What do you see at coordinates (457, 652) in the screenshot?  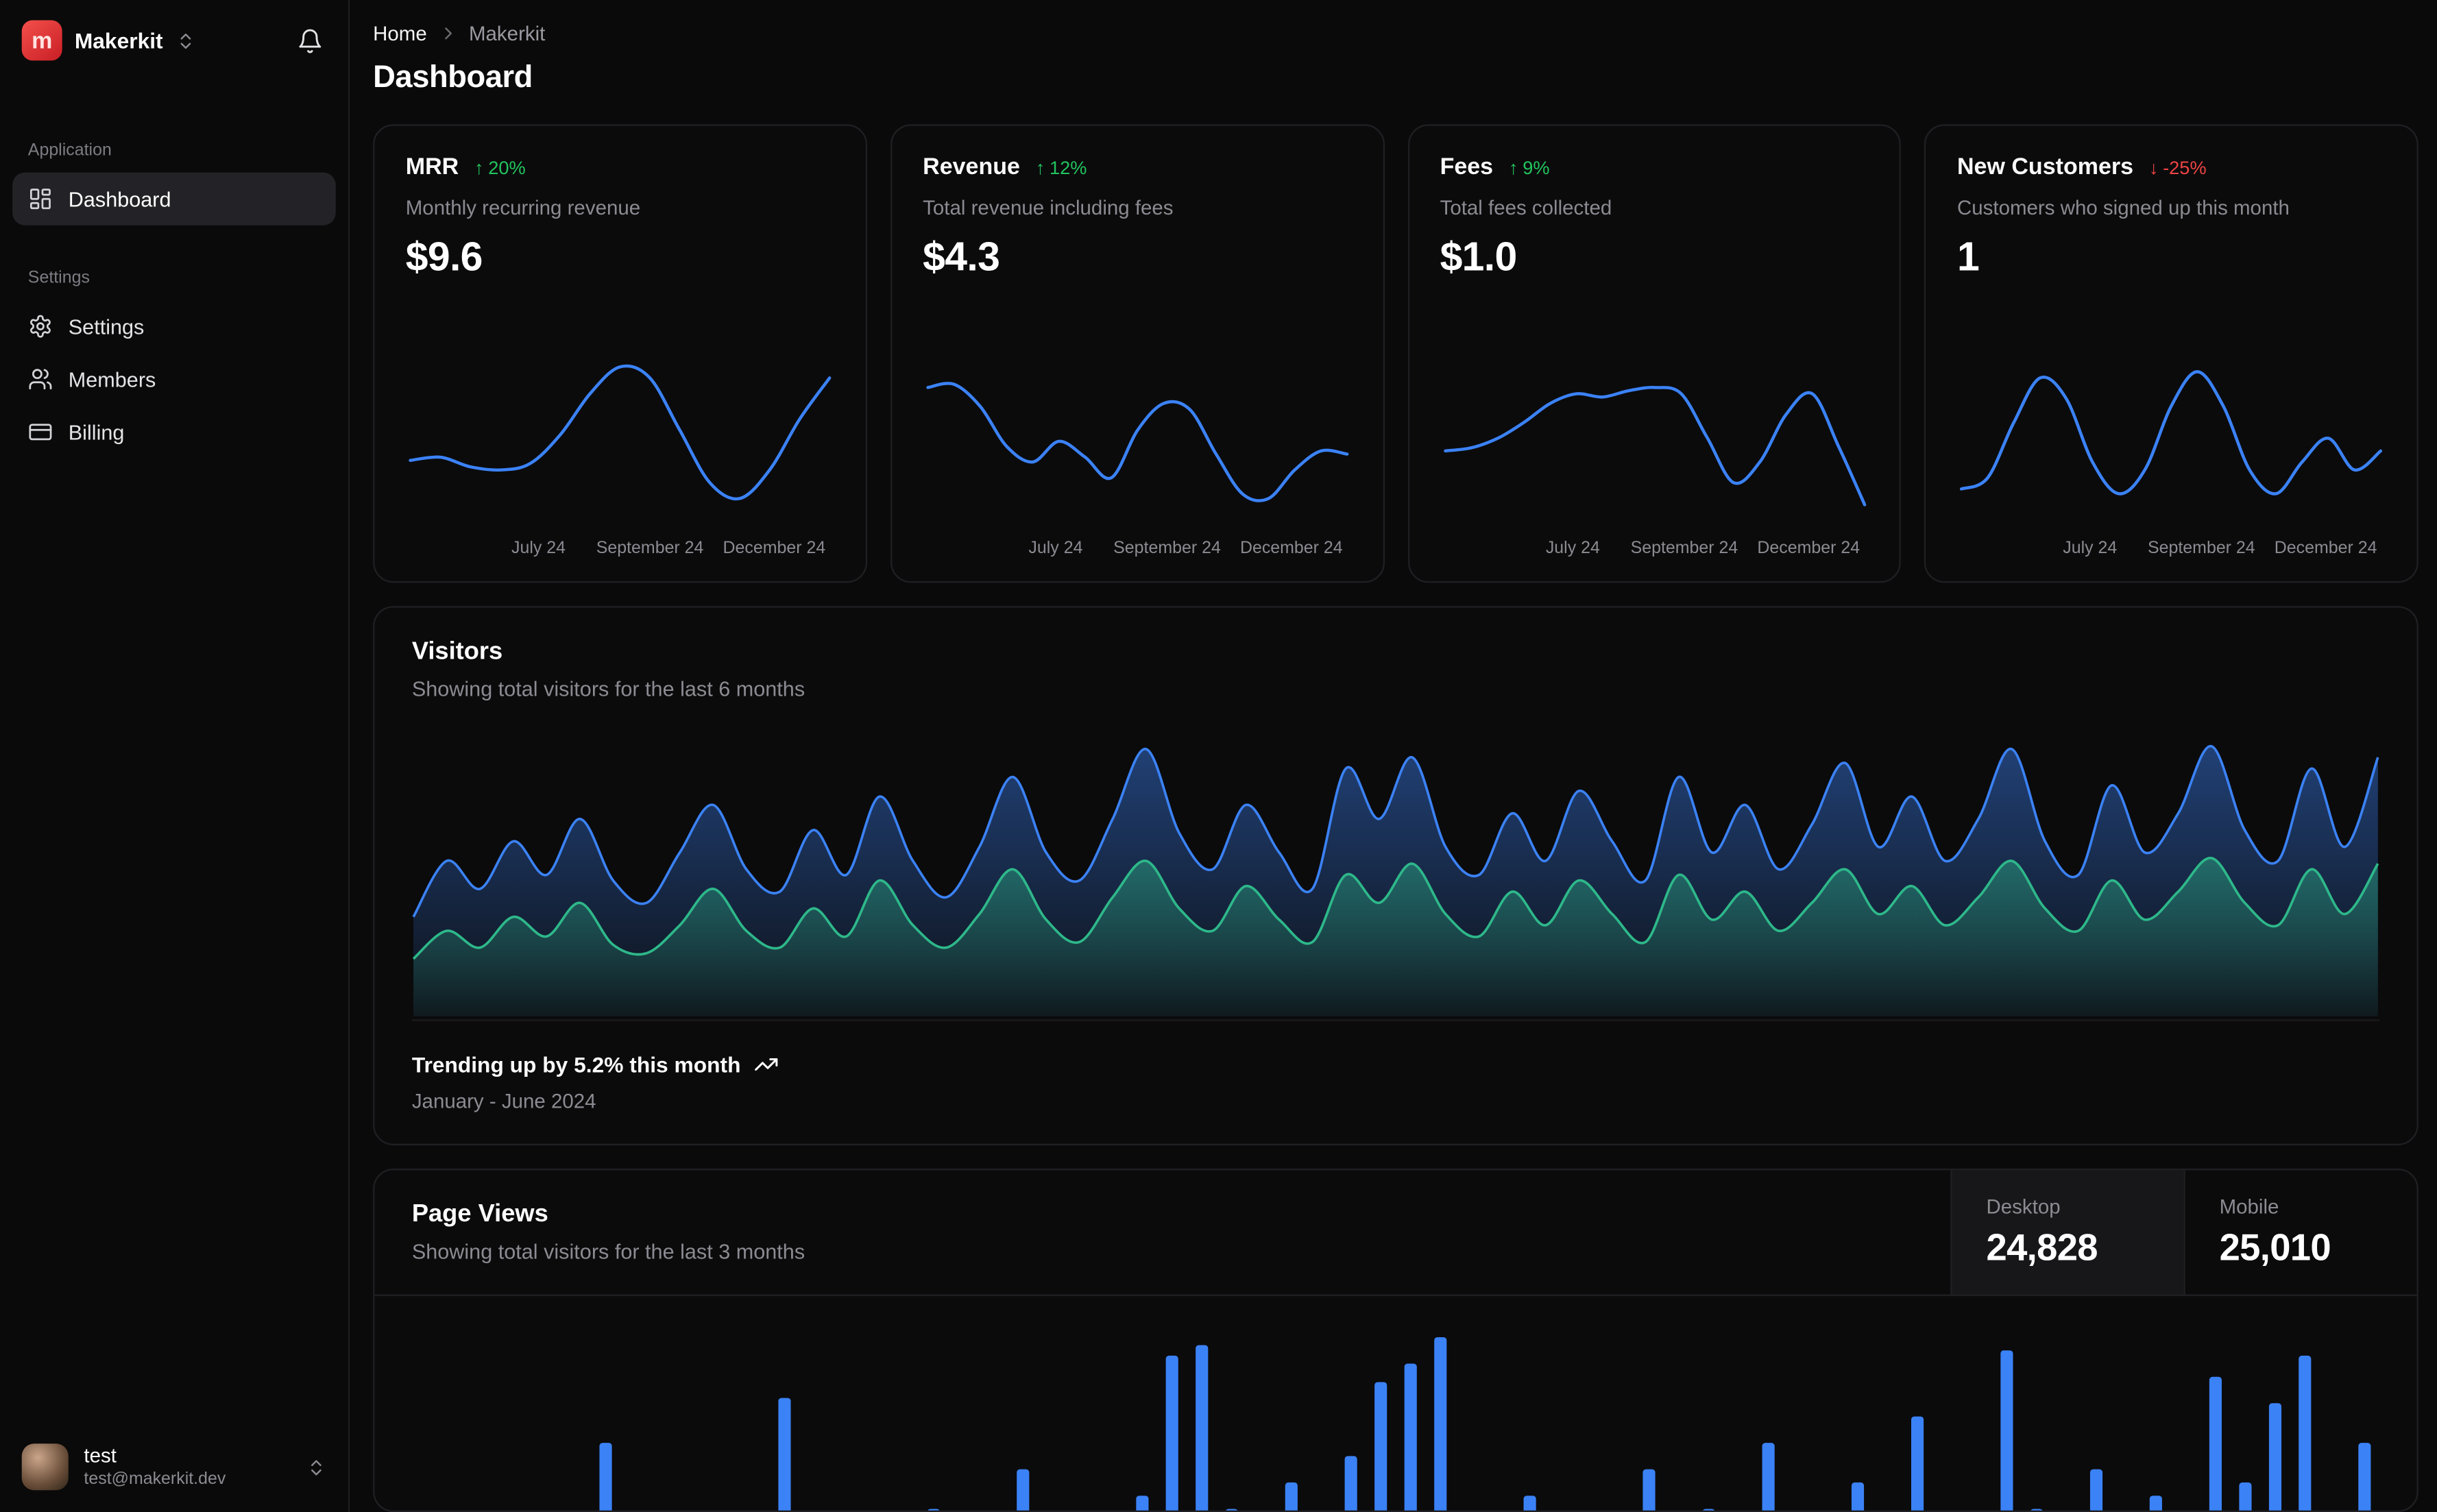 I see `visitors-title: Visitors` at bounding box center [457, 652].